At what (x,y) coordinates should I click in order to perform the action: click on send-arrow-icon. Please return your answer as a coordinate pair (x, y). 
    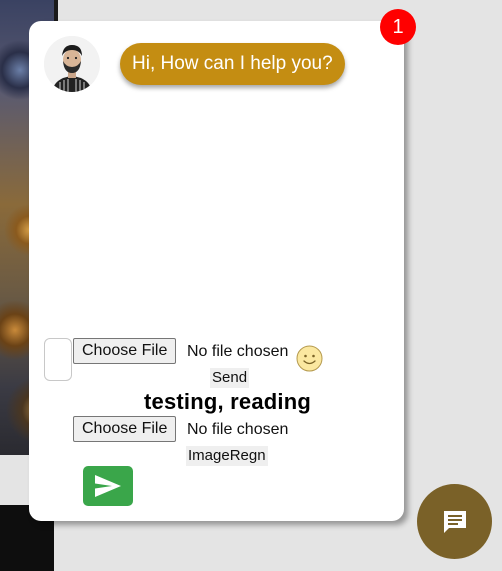
    Looking at the image, I should click on (108, 486).